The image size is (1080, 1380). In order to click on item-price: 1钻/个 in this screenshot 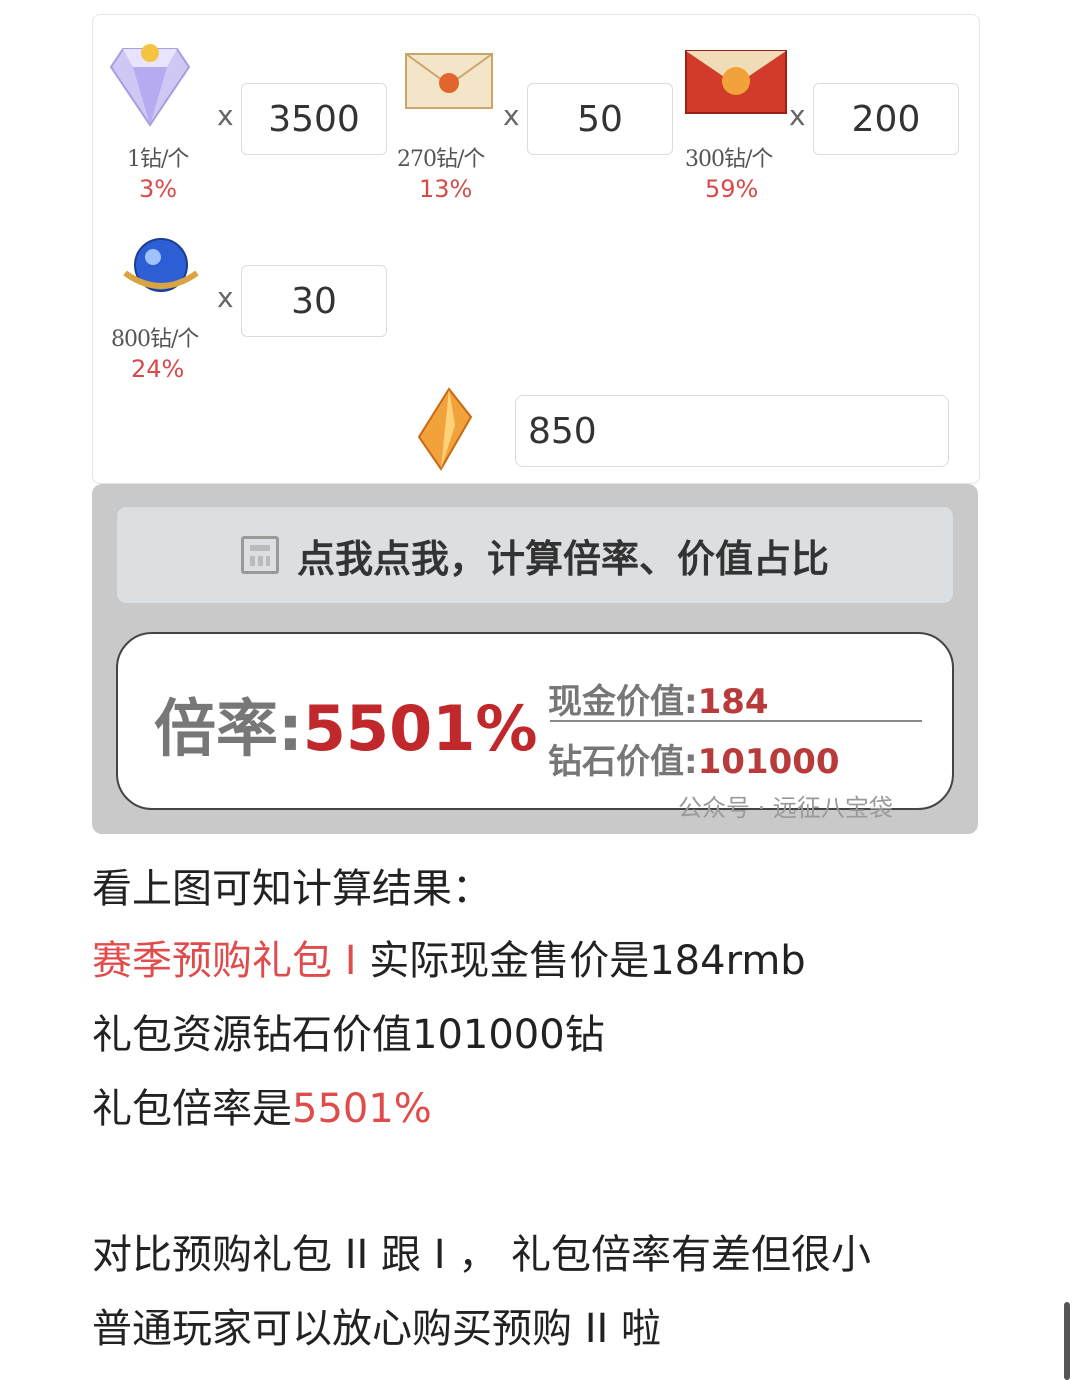, I will do `click(158, 159)`.